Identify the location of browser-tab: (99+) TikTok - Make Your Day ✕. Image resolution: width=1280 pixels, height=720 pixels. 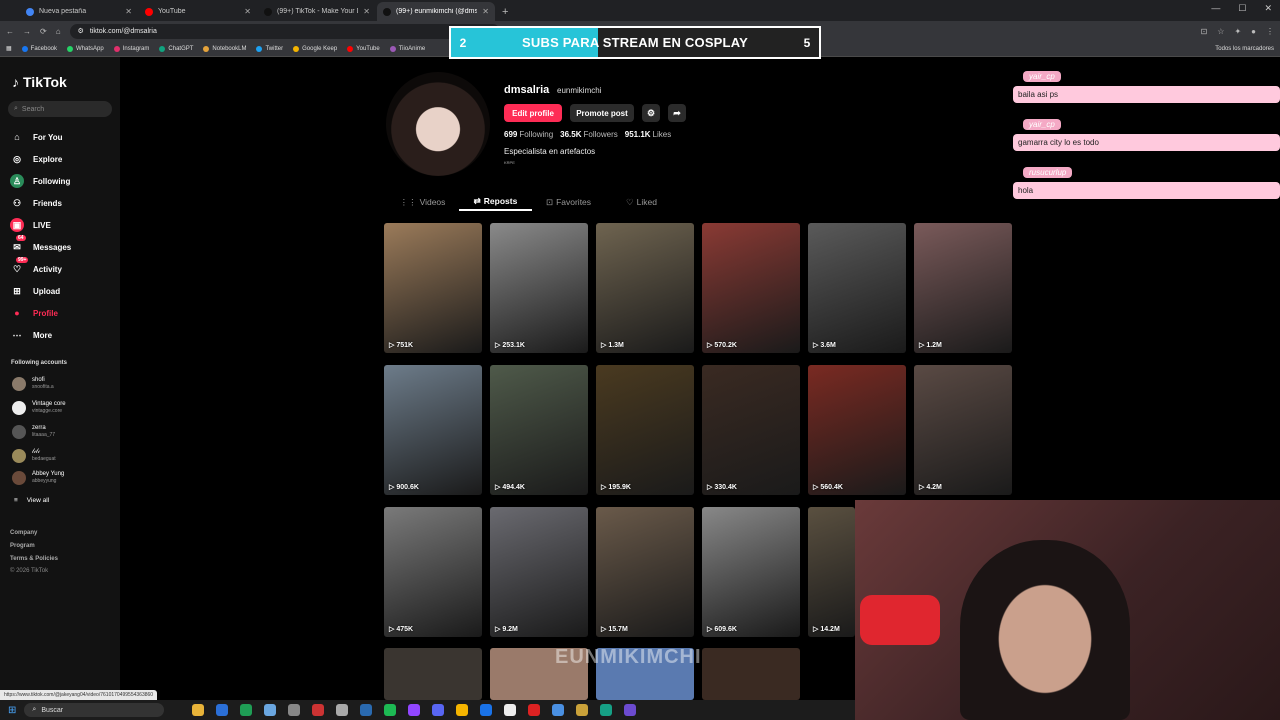
(317, 11).